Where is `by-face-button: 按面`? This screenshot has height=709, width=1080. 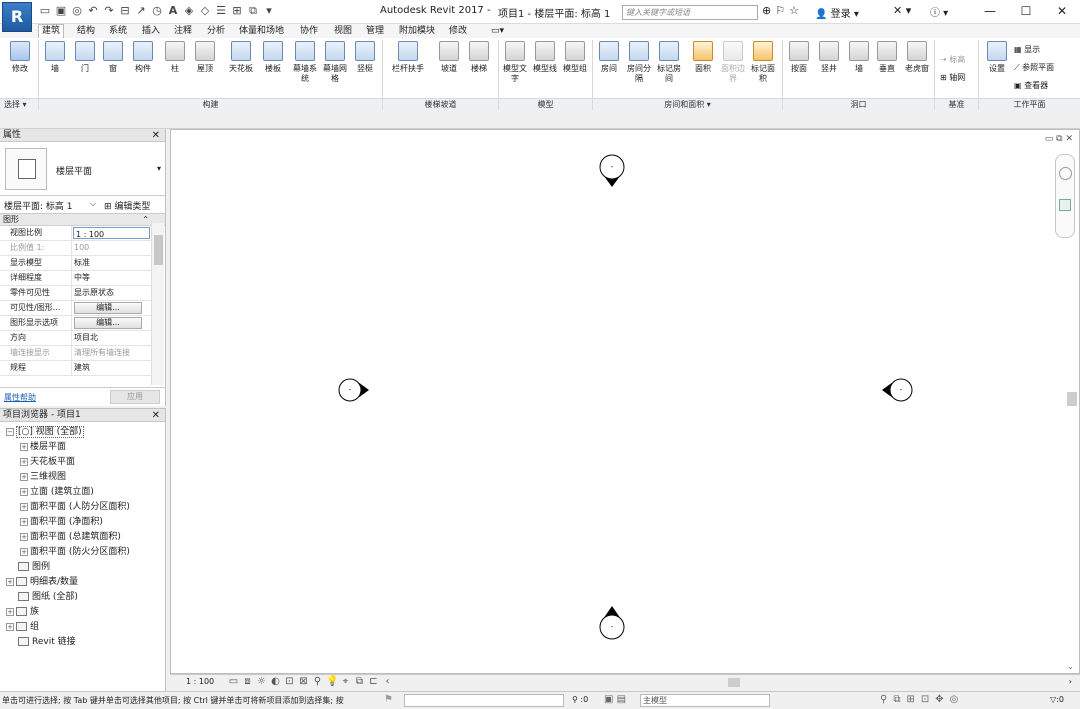
by-face-button: 按面 is located at coordinates (799, 57).